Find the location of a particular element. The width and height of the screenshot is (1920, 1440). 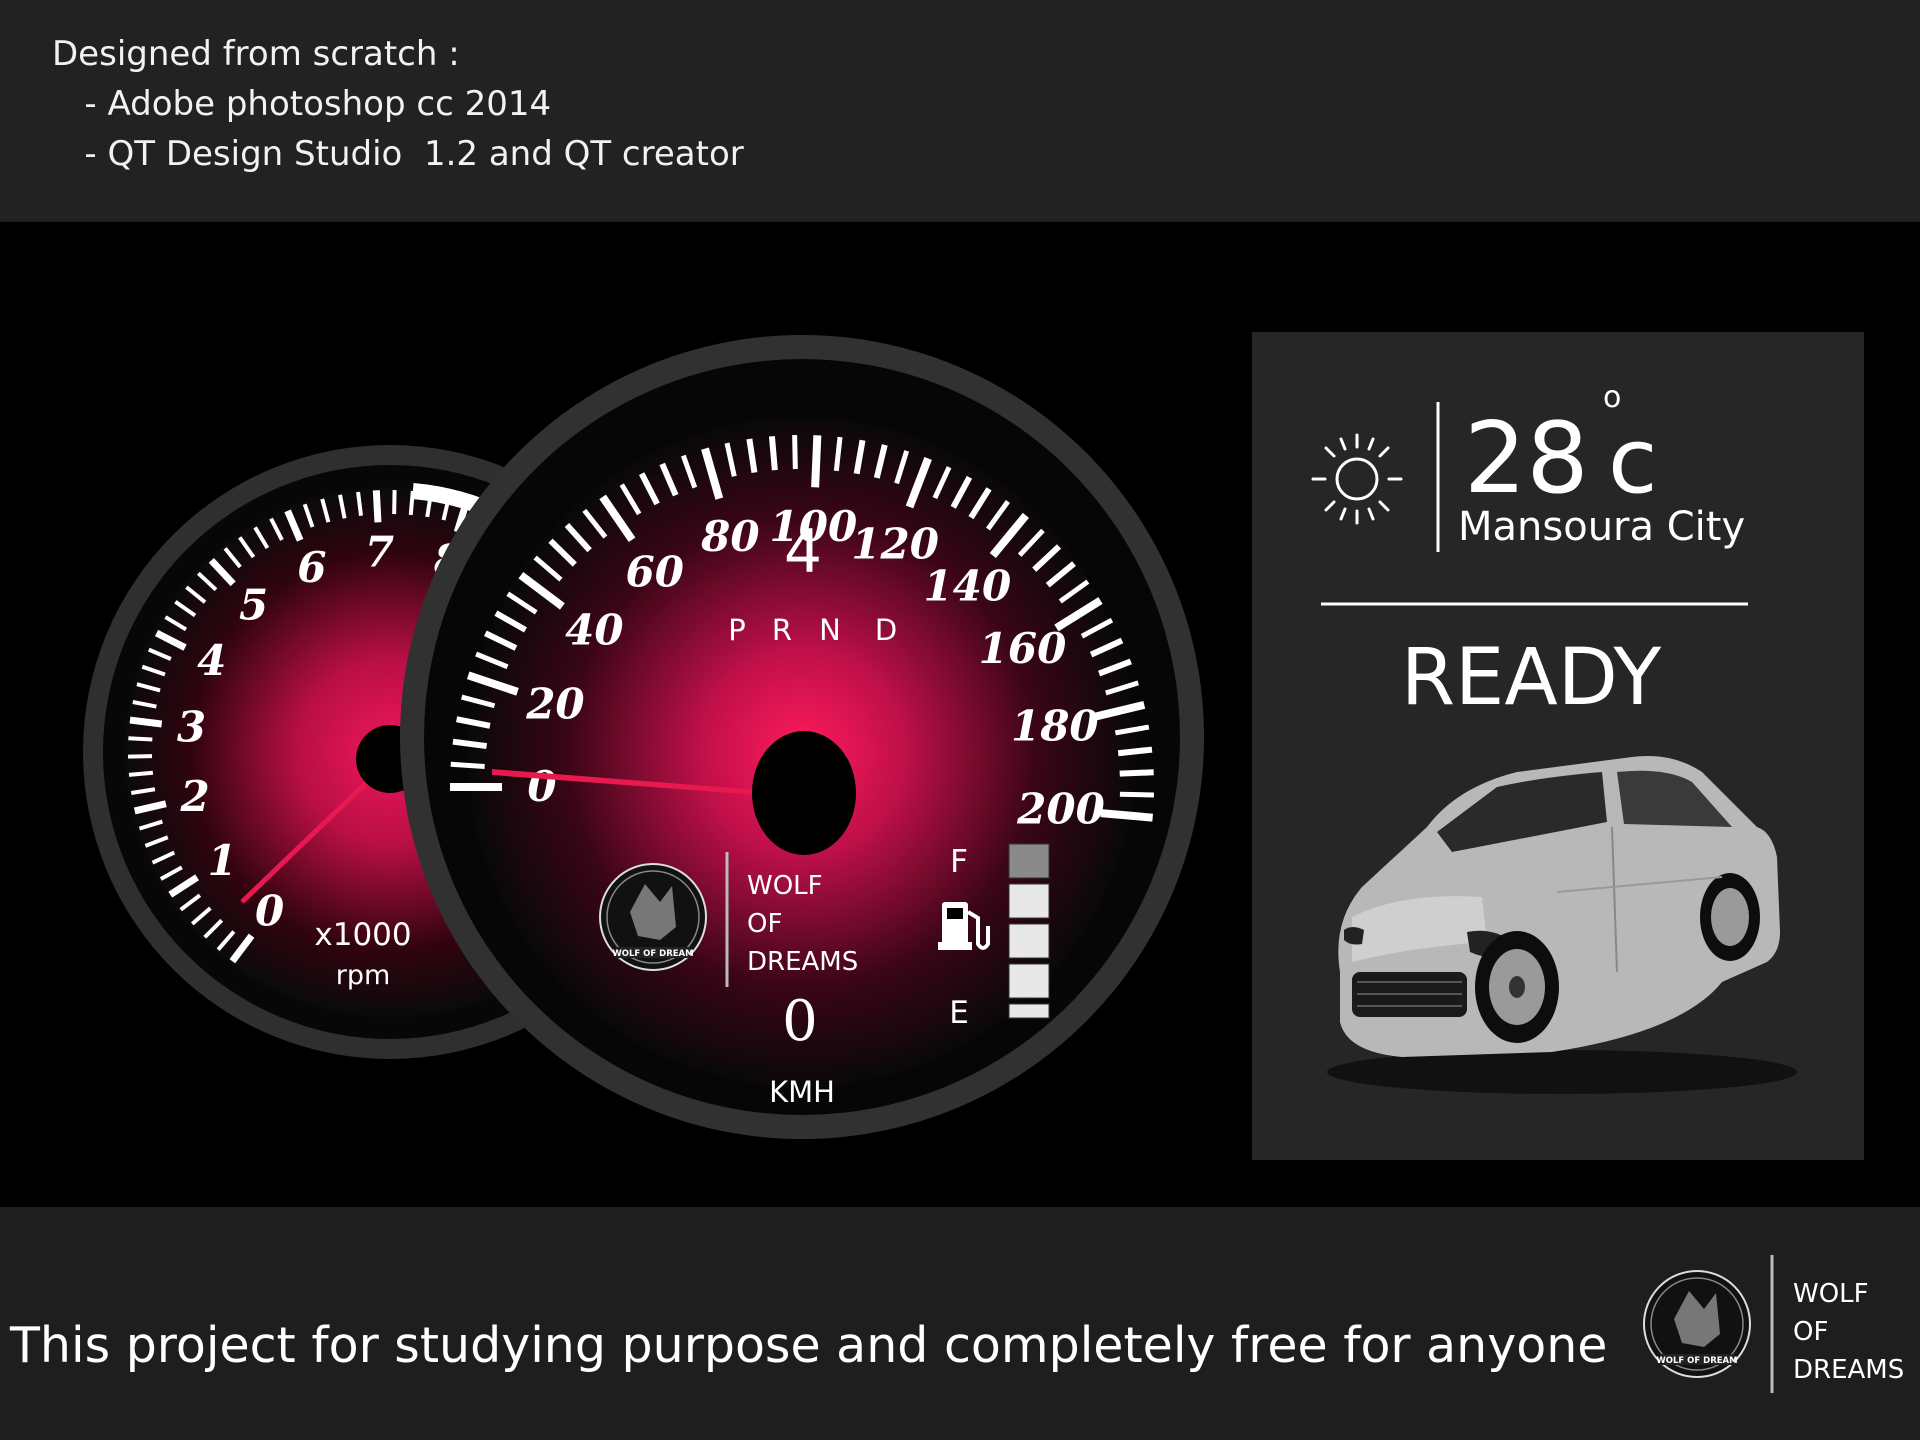

speed-readout: 0 is located at coordinates (800, 1021).